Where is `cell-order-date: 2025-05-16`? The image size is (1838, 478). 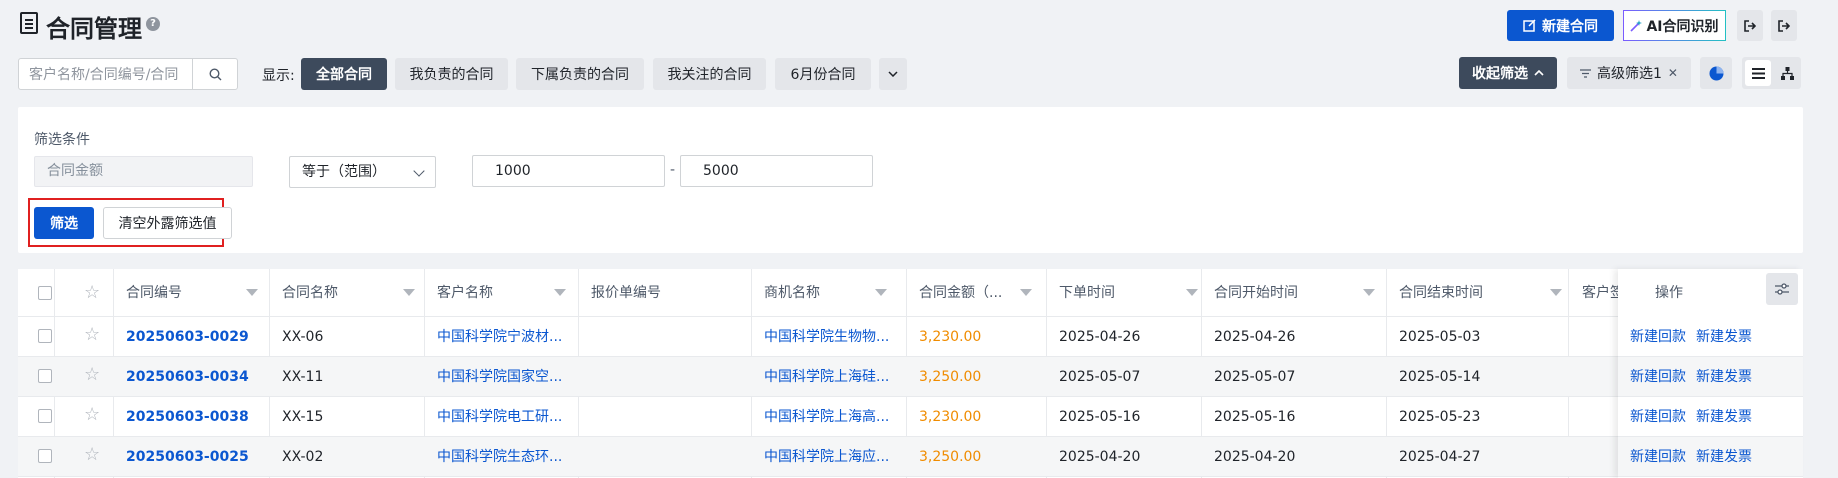
cell-order-date: 2025-05-16 is located at coordinates (1100, 417).